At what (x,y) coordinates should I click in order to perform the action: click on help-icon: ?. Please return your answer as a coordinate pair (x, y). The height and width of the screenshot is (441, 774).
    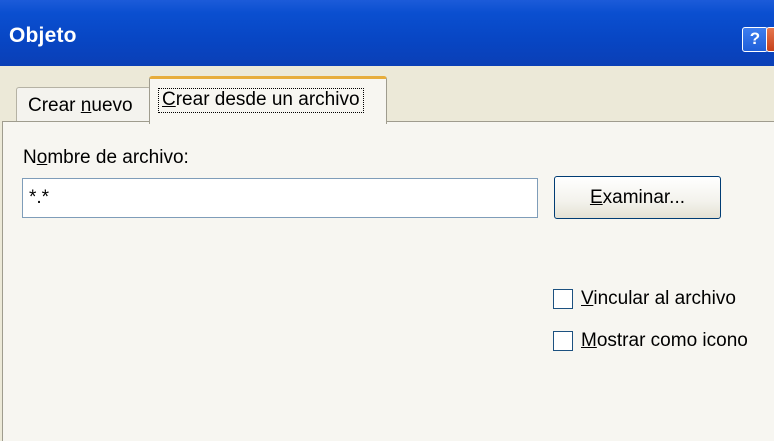
    Looking at the image, I should click on (755, 39).